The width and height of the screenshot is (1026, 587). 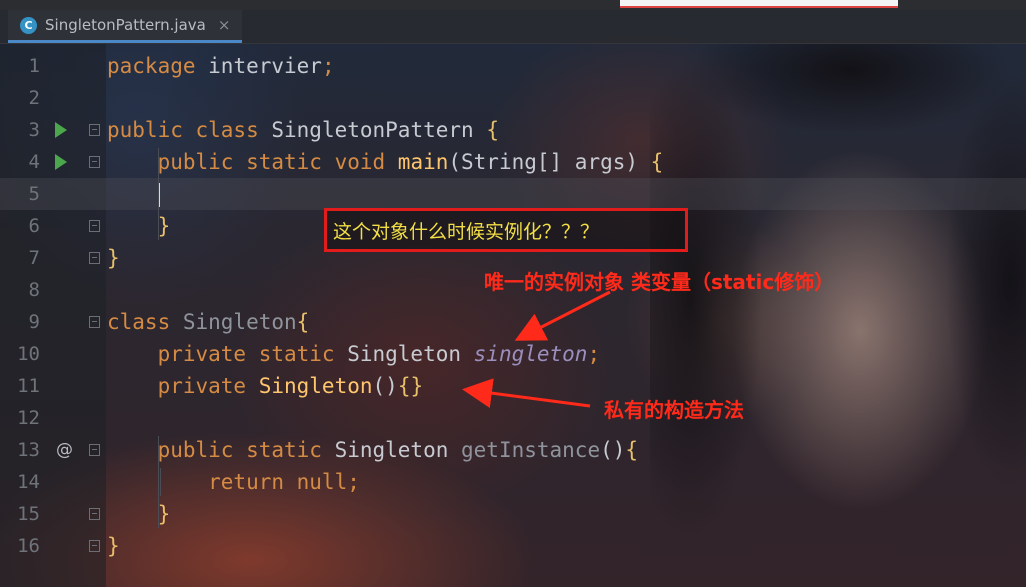 What do you see at coordinates (526, 393) in the screenshot?
I see `constructor-arrow` at bounding box center [526, 393].